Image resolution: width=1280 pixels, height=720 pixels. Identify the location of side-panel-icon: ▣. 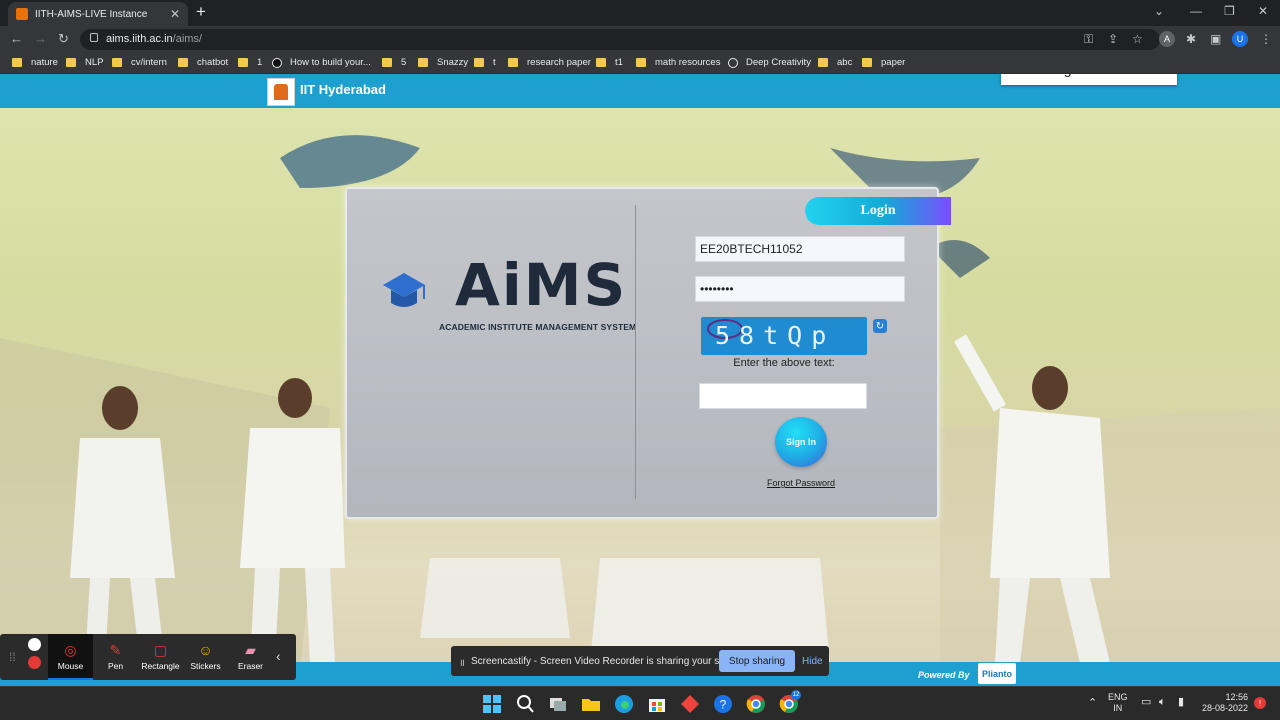
(1215, 39).